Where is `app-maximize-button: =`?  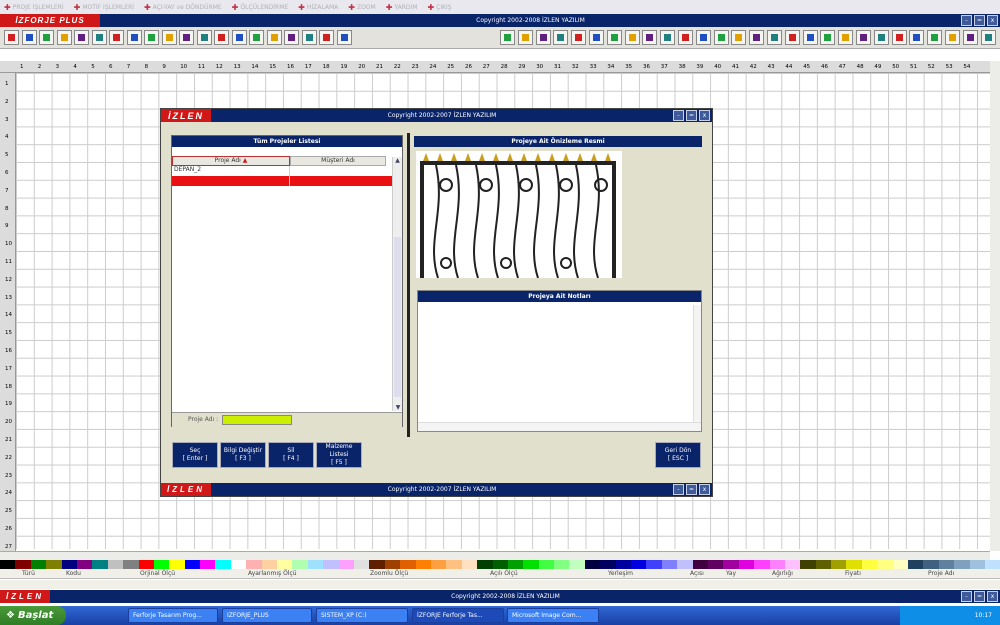
app-maximize-button: = is located at coordinates (979, 20).